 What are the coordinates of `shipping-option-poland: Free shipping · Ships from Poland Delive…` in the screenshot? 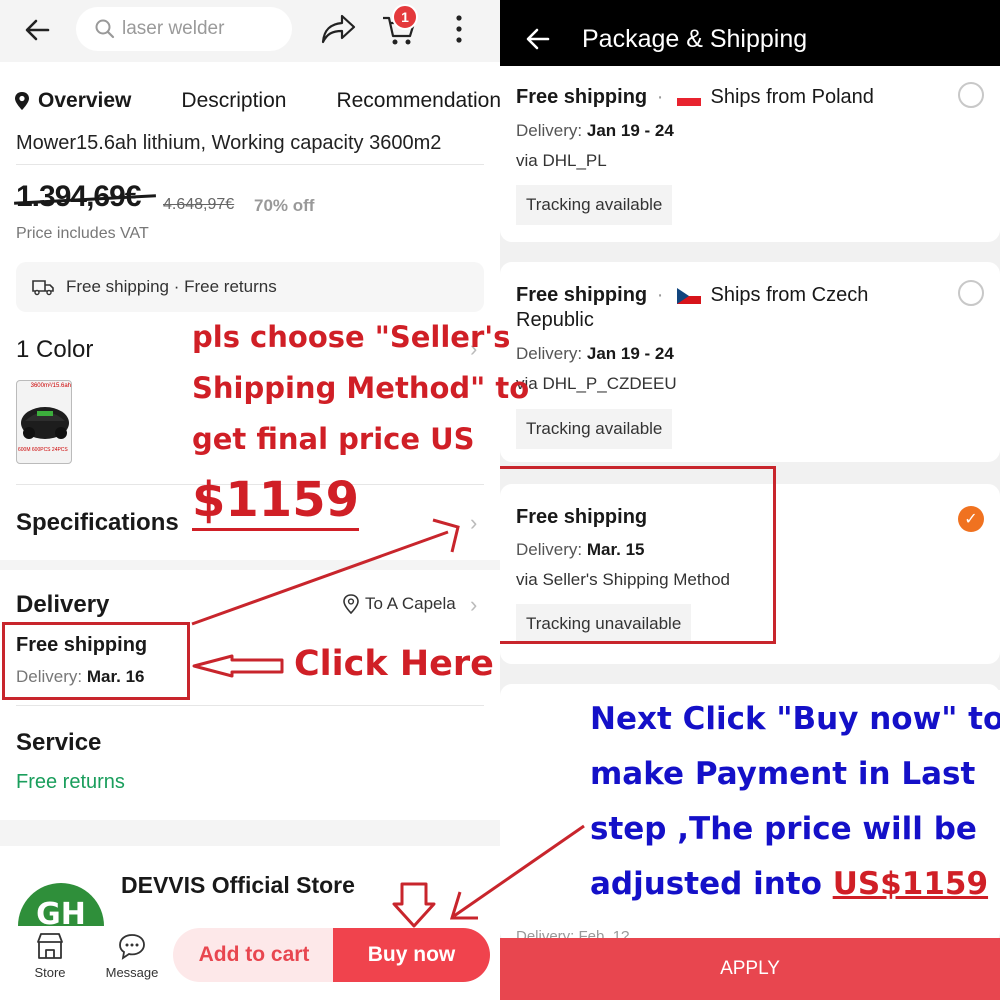 It's located at (750, 154).